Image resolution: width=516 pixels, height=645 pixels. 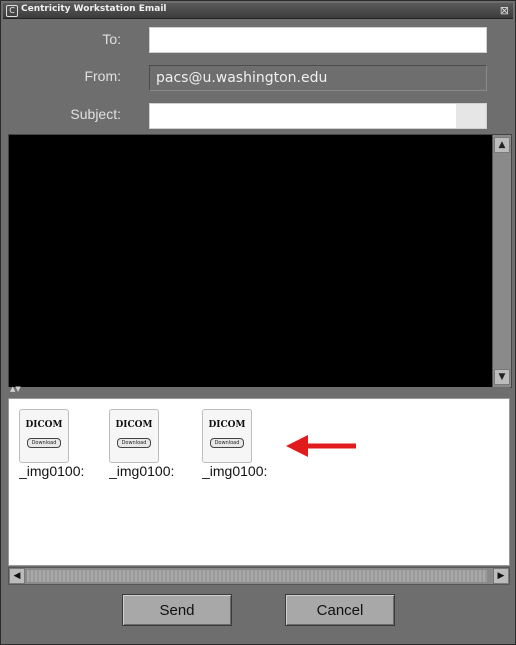 What do you see at coordinates (177, 610) in the screenshot?
I see `send-button: Send` at bounding box center [177, 610].